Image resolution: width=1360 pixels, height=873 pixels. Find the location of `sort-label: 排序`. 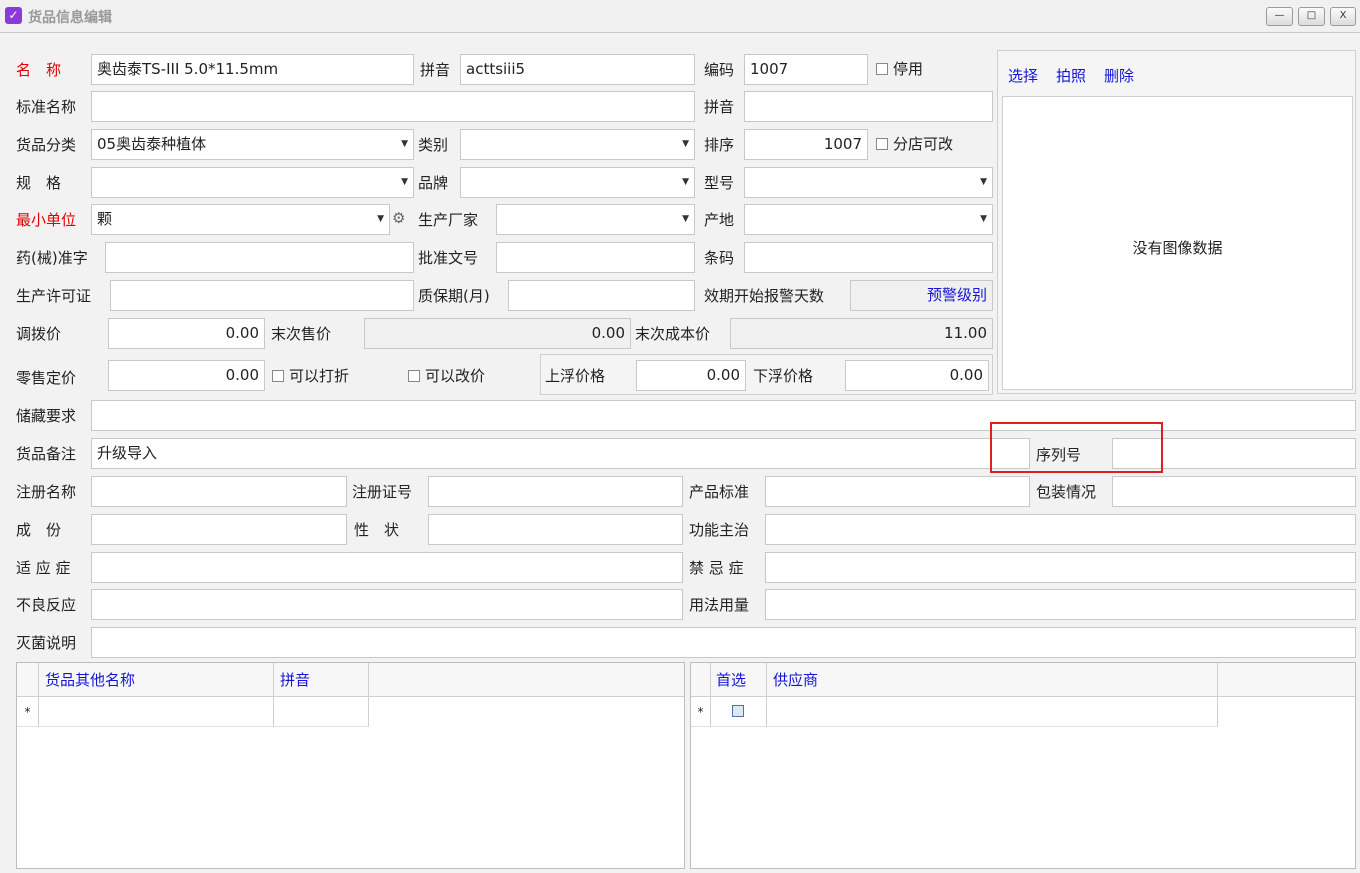

sort-label: 排序 is located at coordinates (719, 145).